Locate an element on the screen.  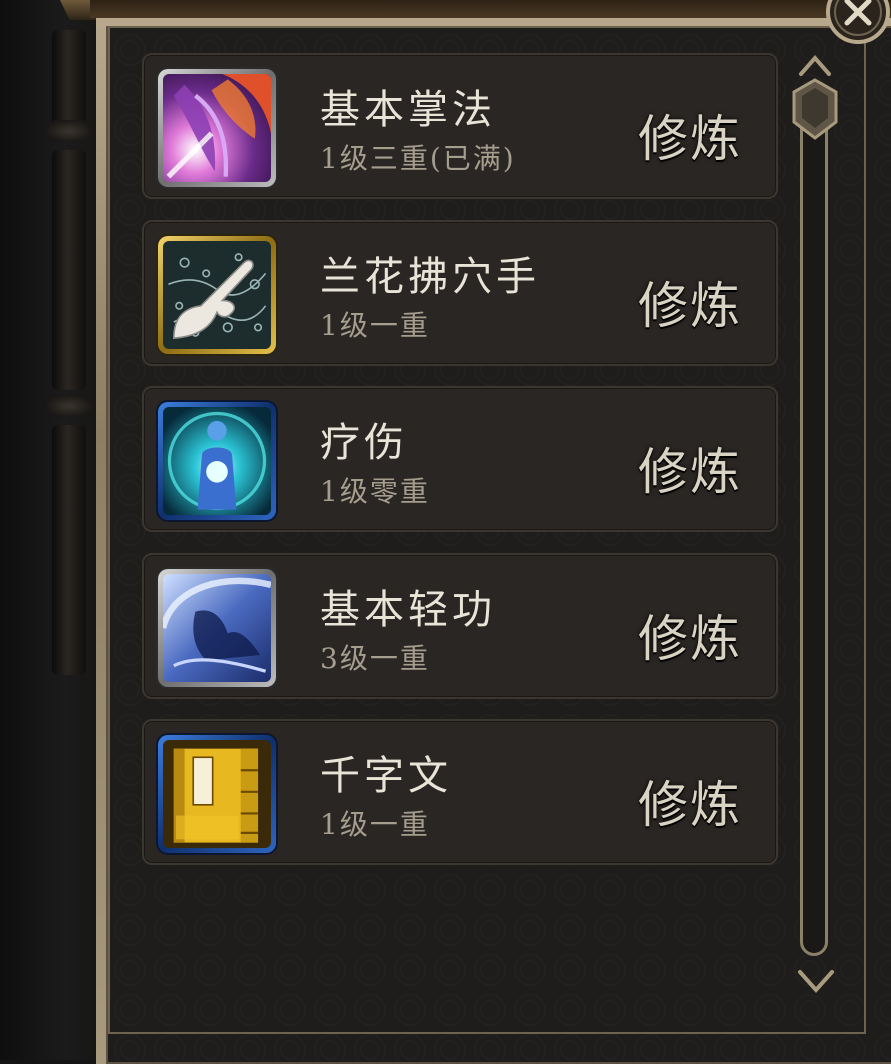
close-button is located at coordinates (856, 26).